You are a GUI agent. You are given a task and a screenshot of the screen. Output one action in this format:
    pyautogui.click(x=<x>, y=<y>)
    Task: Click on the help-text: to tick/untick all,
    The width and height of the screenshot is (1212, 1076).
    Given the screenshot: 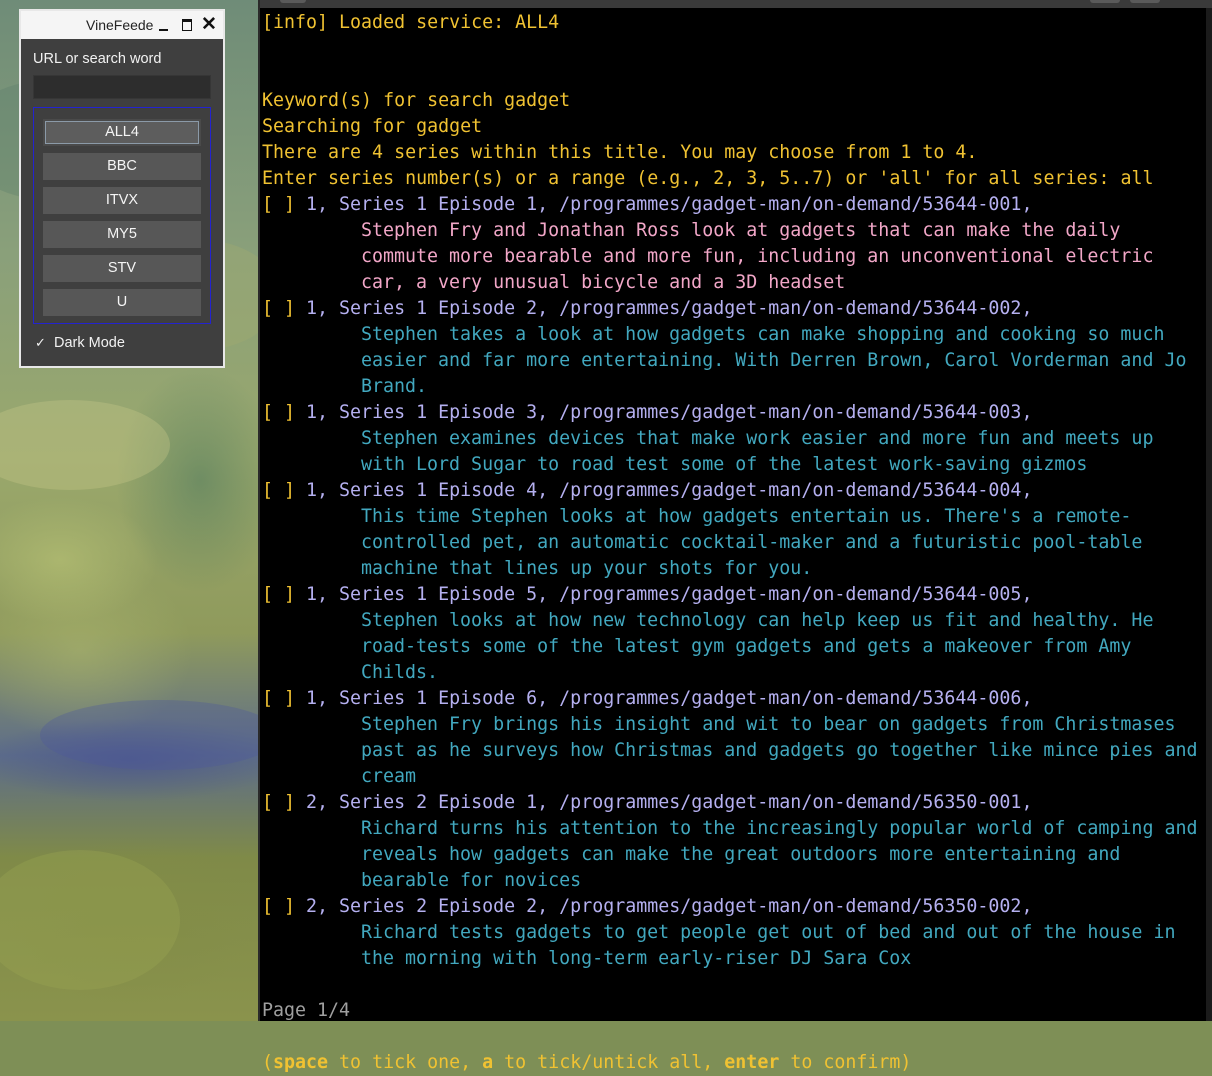 What is the action you would take?
    pyautogui.click(x=609, y=1062)
    